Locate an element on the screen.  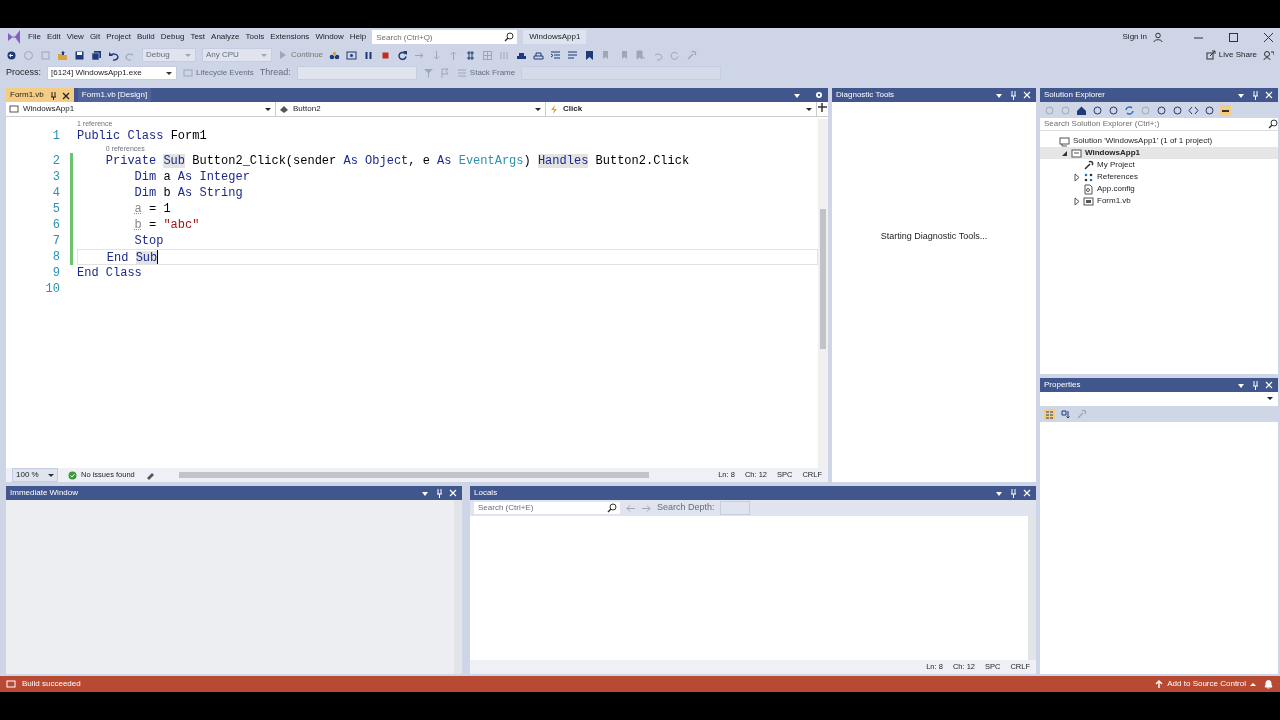
binoculars-icon is located at coordinates (335, 55).